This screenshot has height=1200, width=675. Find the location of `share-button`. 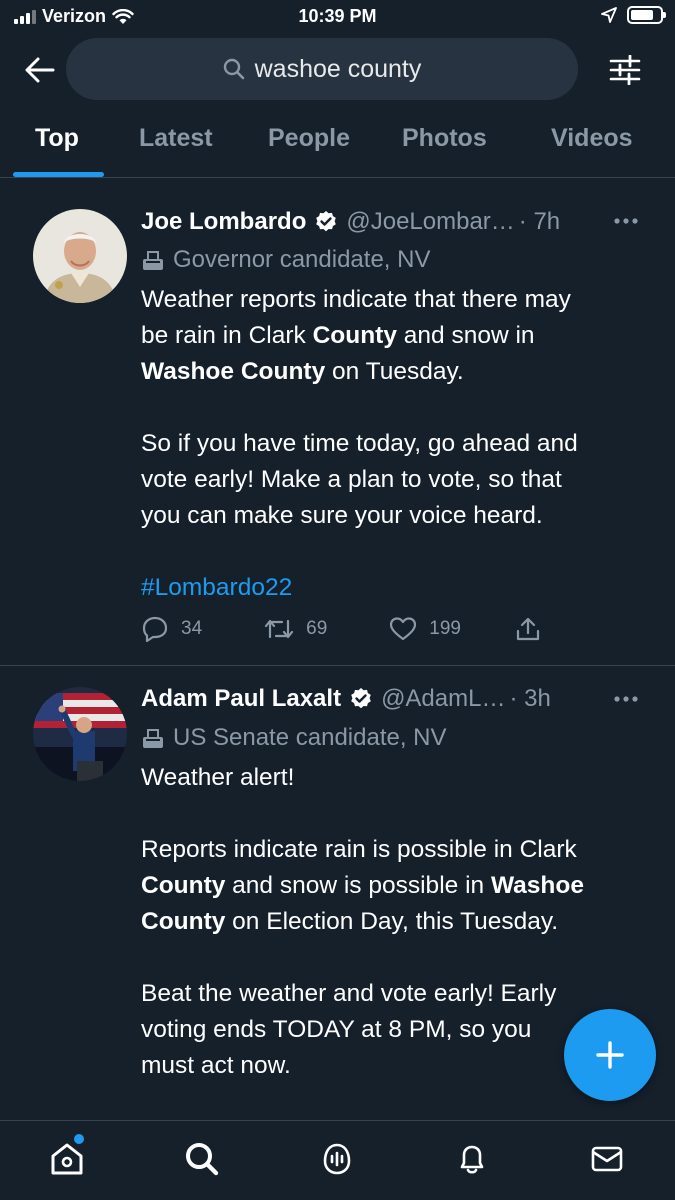

share-button is located at coordinates (528, 629).